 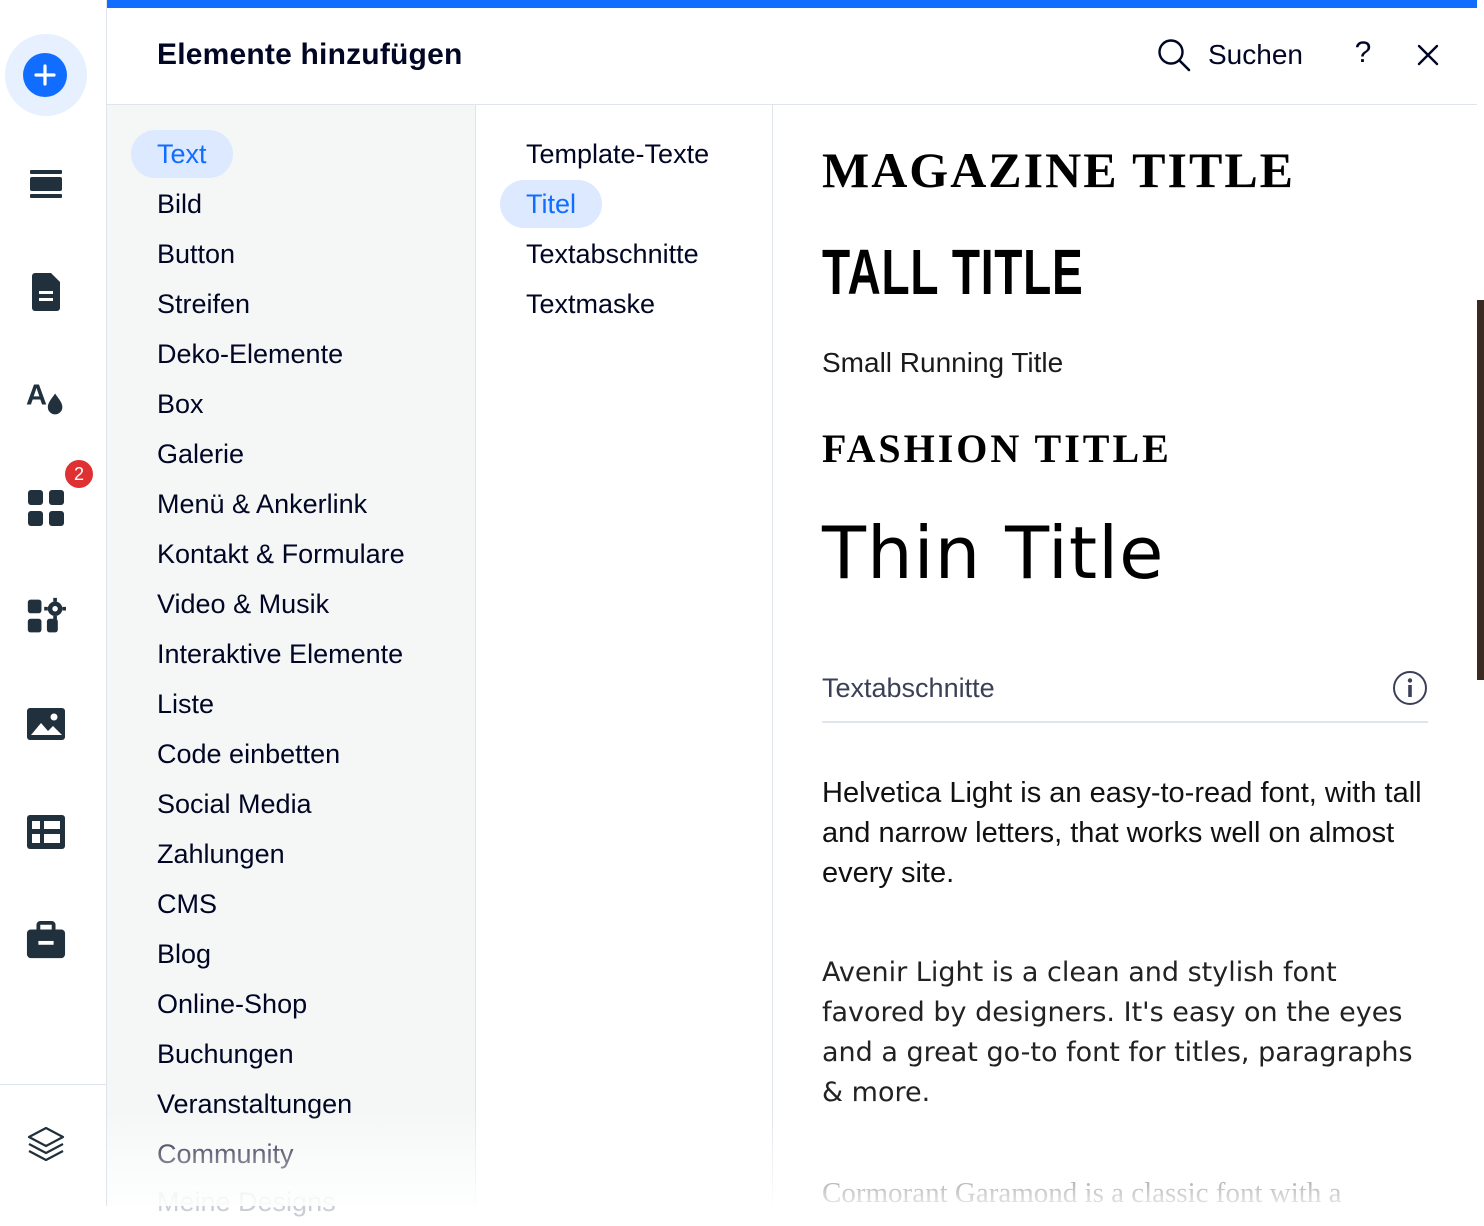 What do you see at coordinates (617, 154) in the screenshot?
I see `subcategory-template-texts: Template-Texte` at bounding box center [617, 154].